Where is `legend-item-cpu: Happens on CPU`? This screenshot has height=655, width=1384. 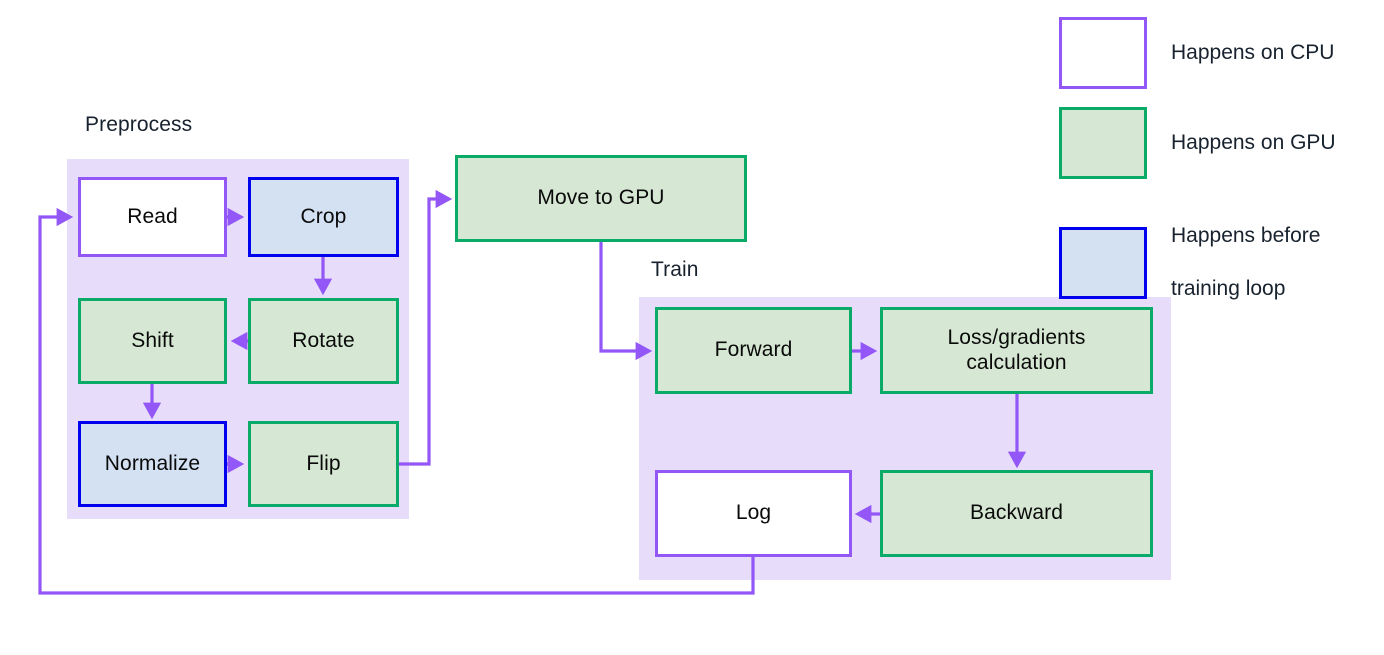 legend-item-cpu: Happens on CPU is located at coordinates (1196, 53).